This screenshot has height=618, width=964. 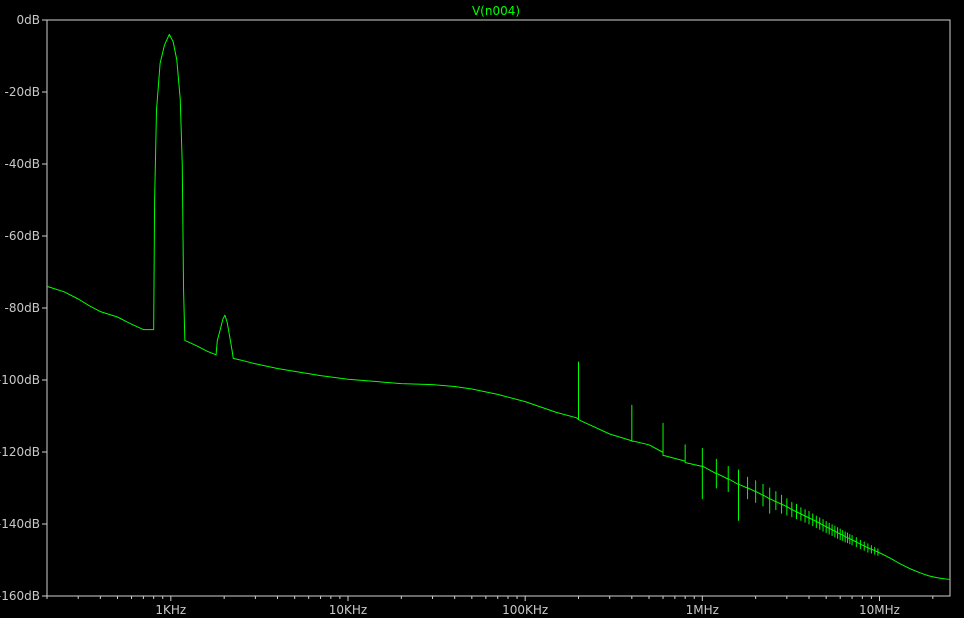 What do you see at coordinates (702, 610) in the screenshot?
I see `x-tick-label: 1MHz` at bounding box center [702, 610].